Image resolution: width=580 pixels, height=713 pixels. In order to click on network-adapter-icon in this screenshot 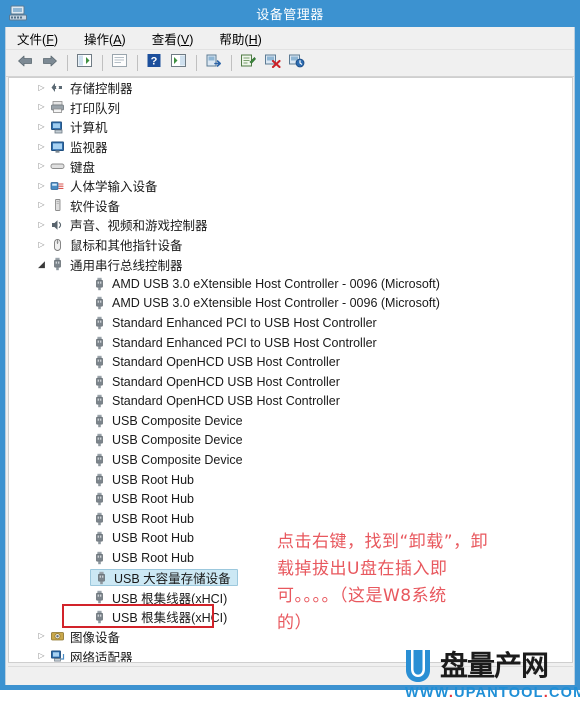, I will do `click(57, 655)`.